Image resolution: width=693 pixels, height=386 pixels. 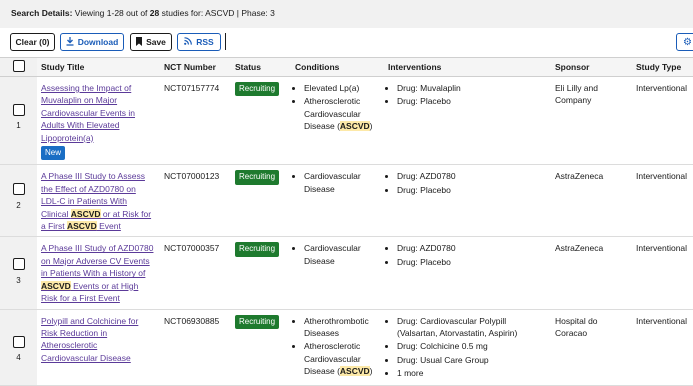 What do you see at coordinates (139, 42) in the screenshot?
I see `bookmark-icon` at bounding box center [139, 42].